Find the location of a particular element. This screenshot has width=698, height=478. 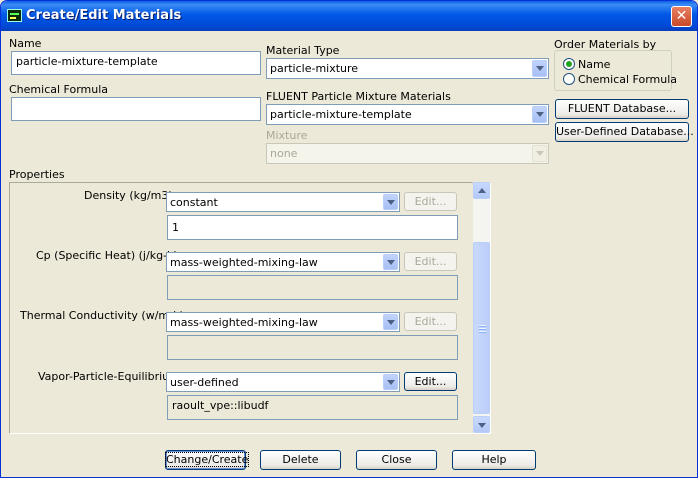

order-name-label: Name is located at coordinates (594, 64).